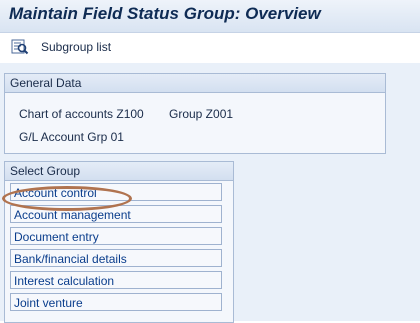 The width and height of the screenshot is (420, 323). I want to click on subgroup-list-button: Subgroup list, so click(61, 47).